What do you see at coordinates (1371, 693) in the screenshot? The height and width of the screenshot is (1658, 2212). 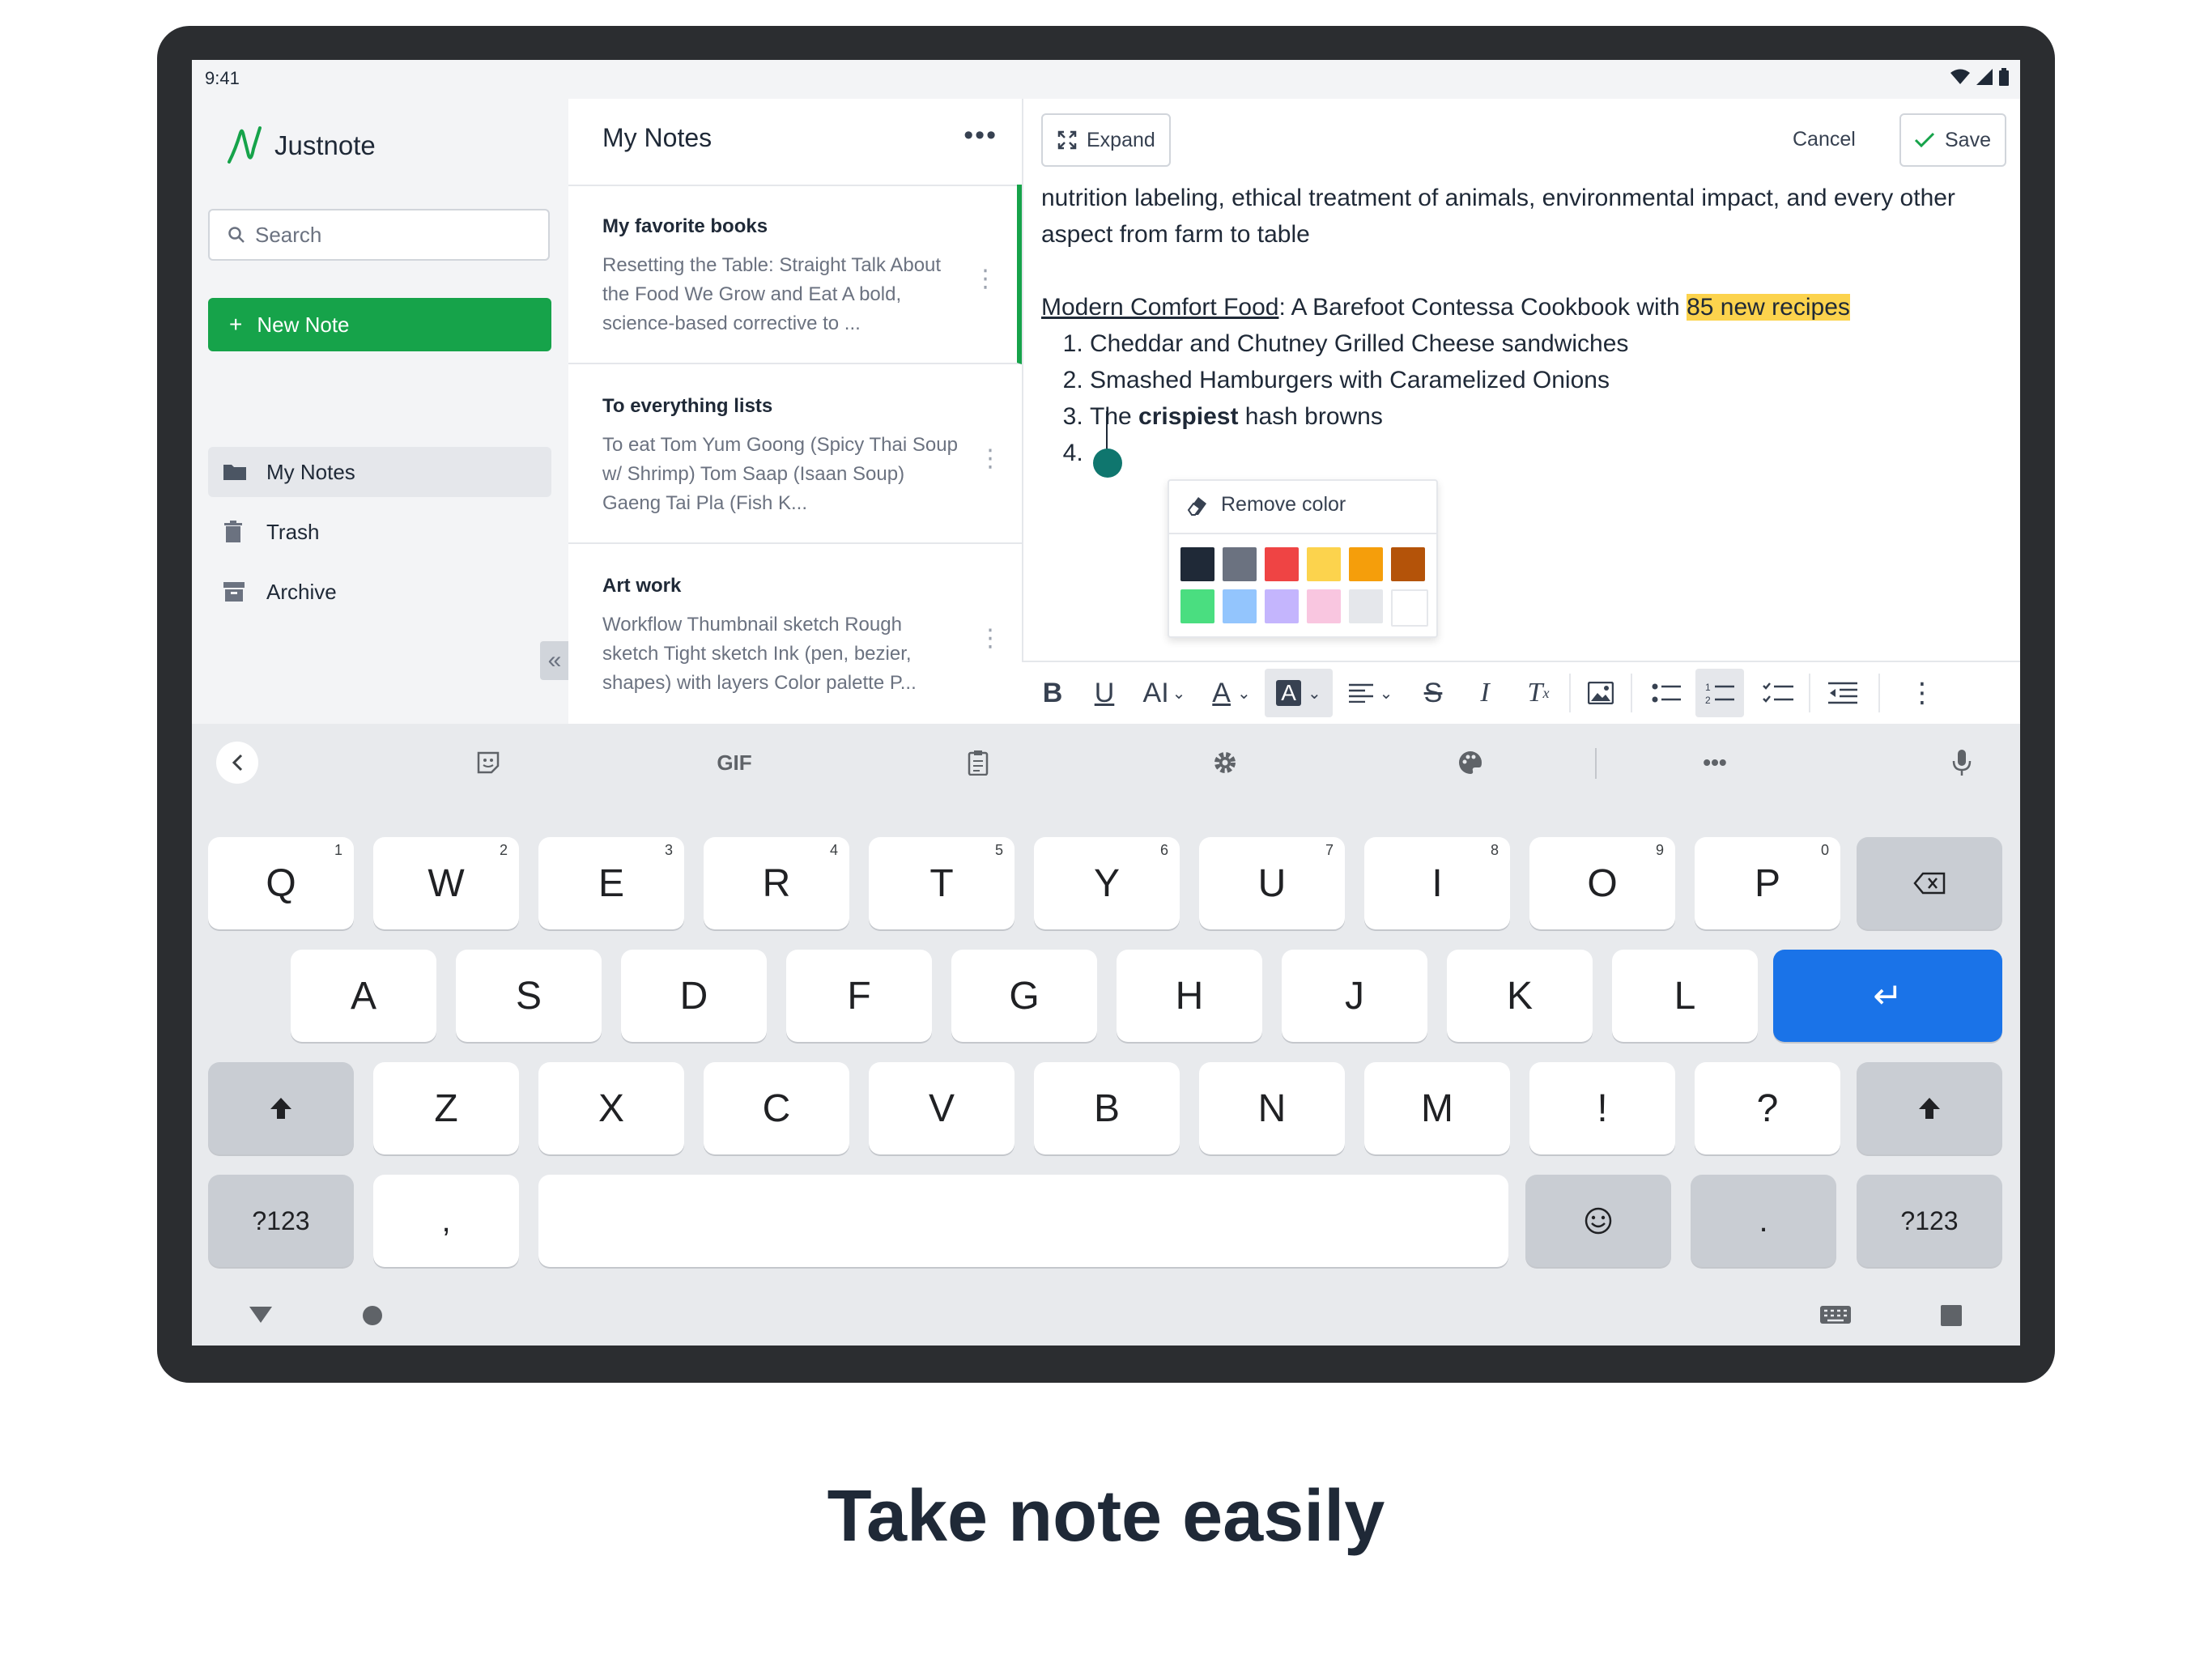 I see `align-button: ⌄` at bounding box center [1371, 693].